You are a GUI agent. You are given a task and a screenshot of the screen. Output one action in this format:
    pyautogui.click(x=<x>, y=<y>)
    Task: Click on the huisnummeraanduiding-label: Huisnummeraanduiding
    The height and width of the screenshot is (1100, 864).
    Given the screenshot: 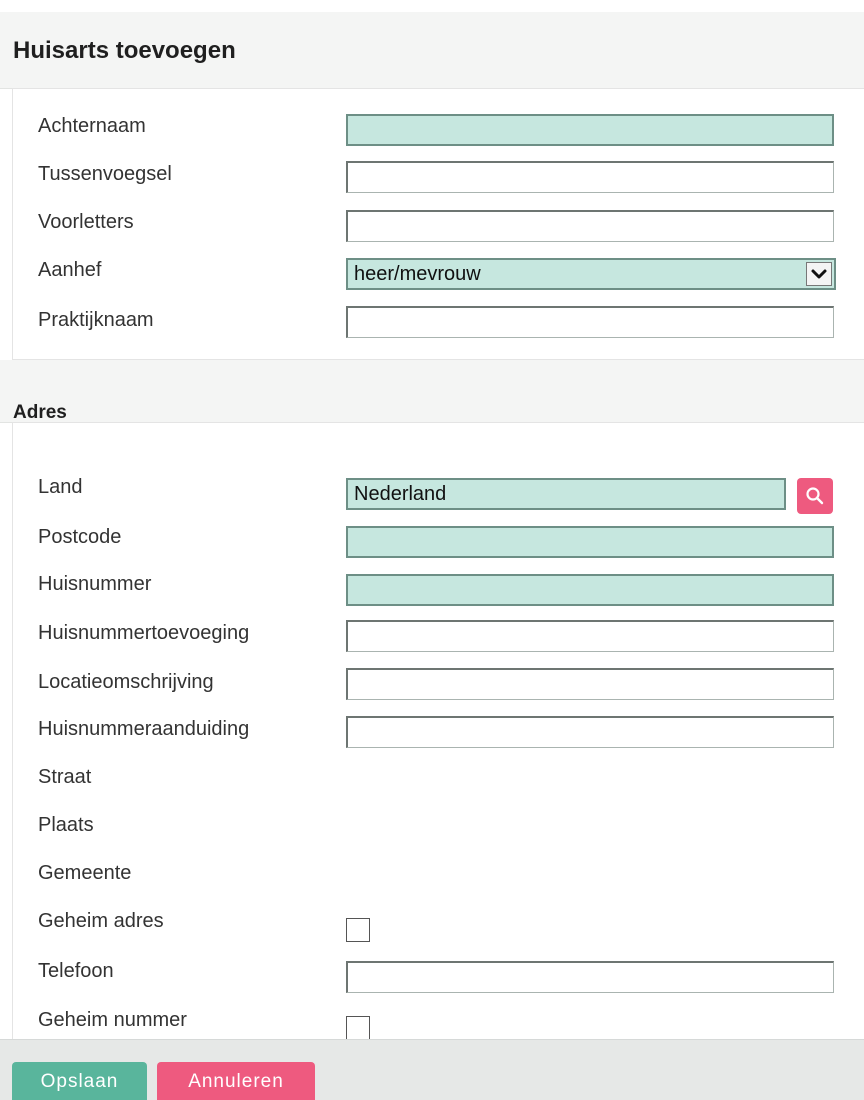 What is the action you would take?
    pyautogui.click(x=144, y=729)
    